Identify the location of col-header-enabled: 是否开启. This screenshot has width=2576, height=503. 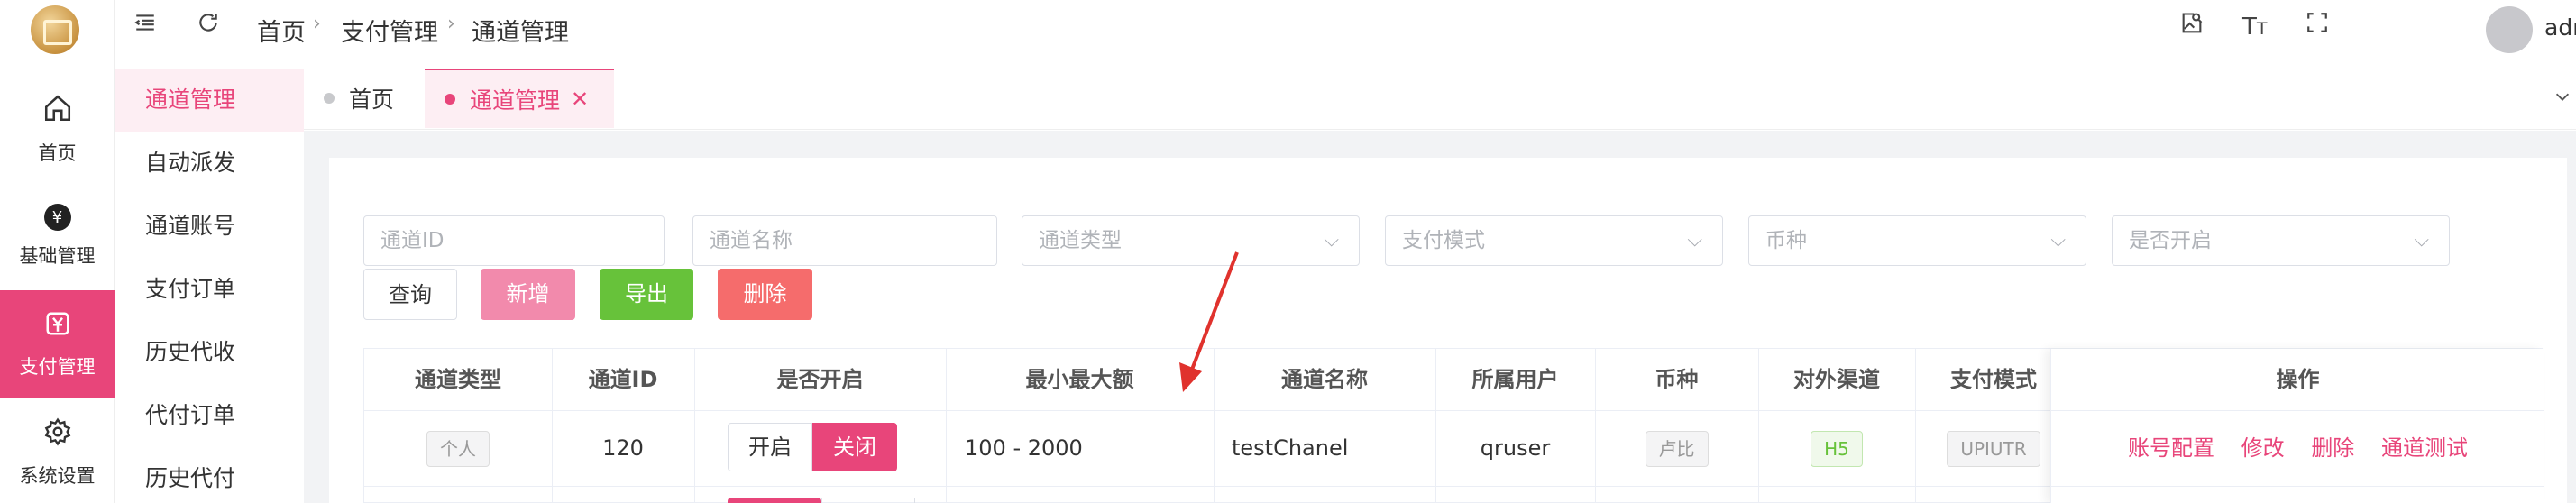
(820, 379).